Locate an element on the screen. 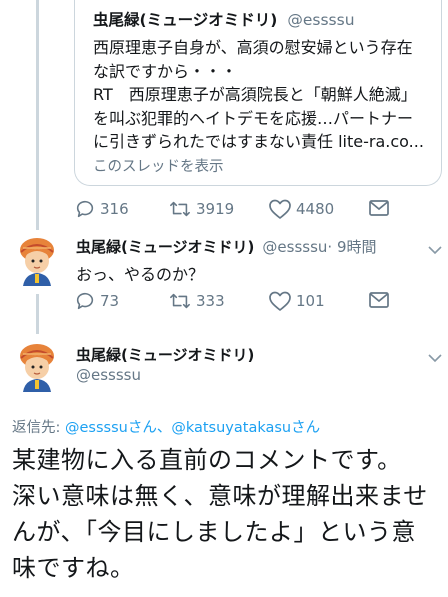 This screenshot has height=597, width=448. reply-to-san: さん is located at coordinates (306, 428).